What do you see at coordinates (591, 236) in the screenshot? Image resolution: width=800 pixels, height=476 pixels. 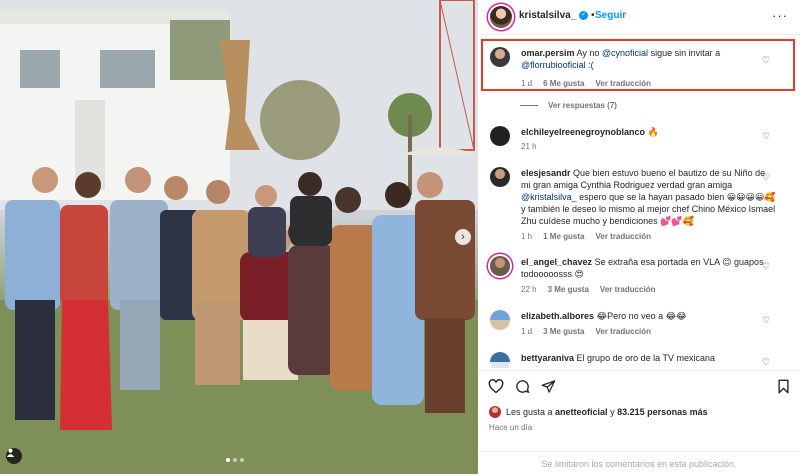 I see `comment-meta: 1 h 1 Me gusta Ver traducción` at bounding box center [591, 236].